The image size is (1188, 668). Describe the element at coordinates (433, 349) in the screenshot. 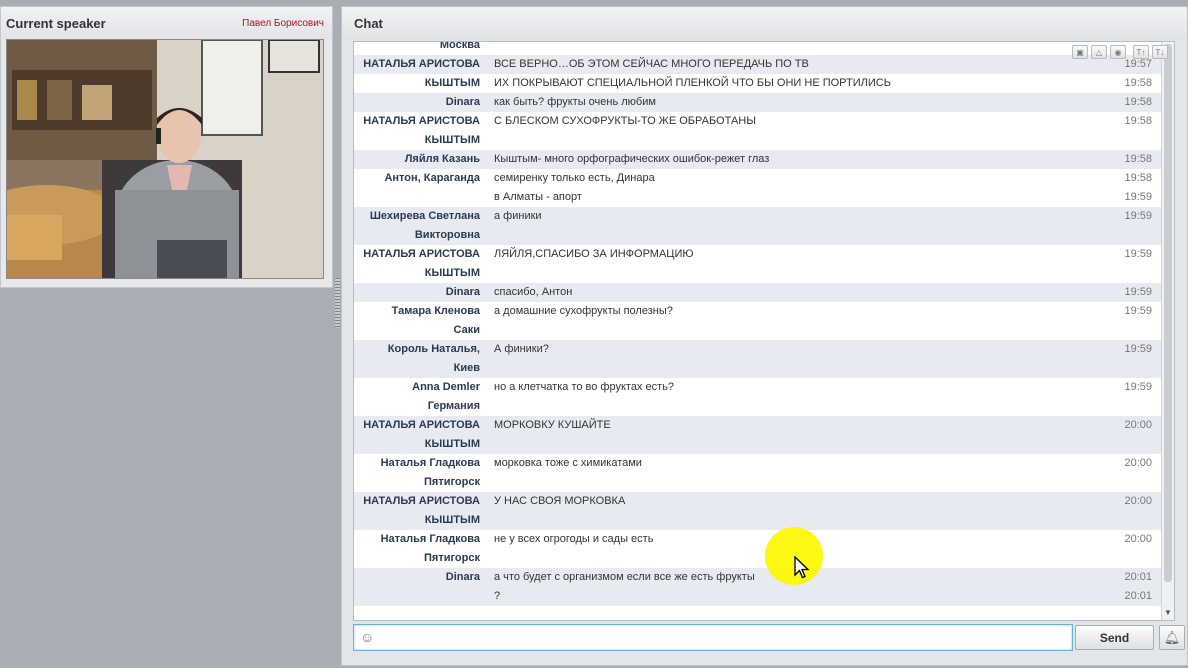

I see `chat-message-sender: Король Наталья,` at that location.